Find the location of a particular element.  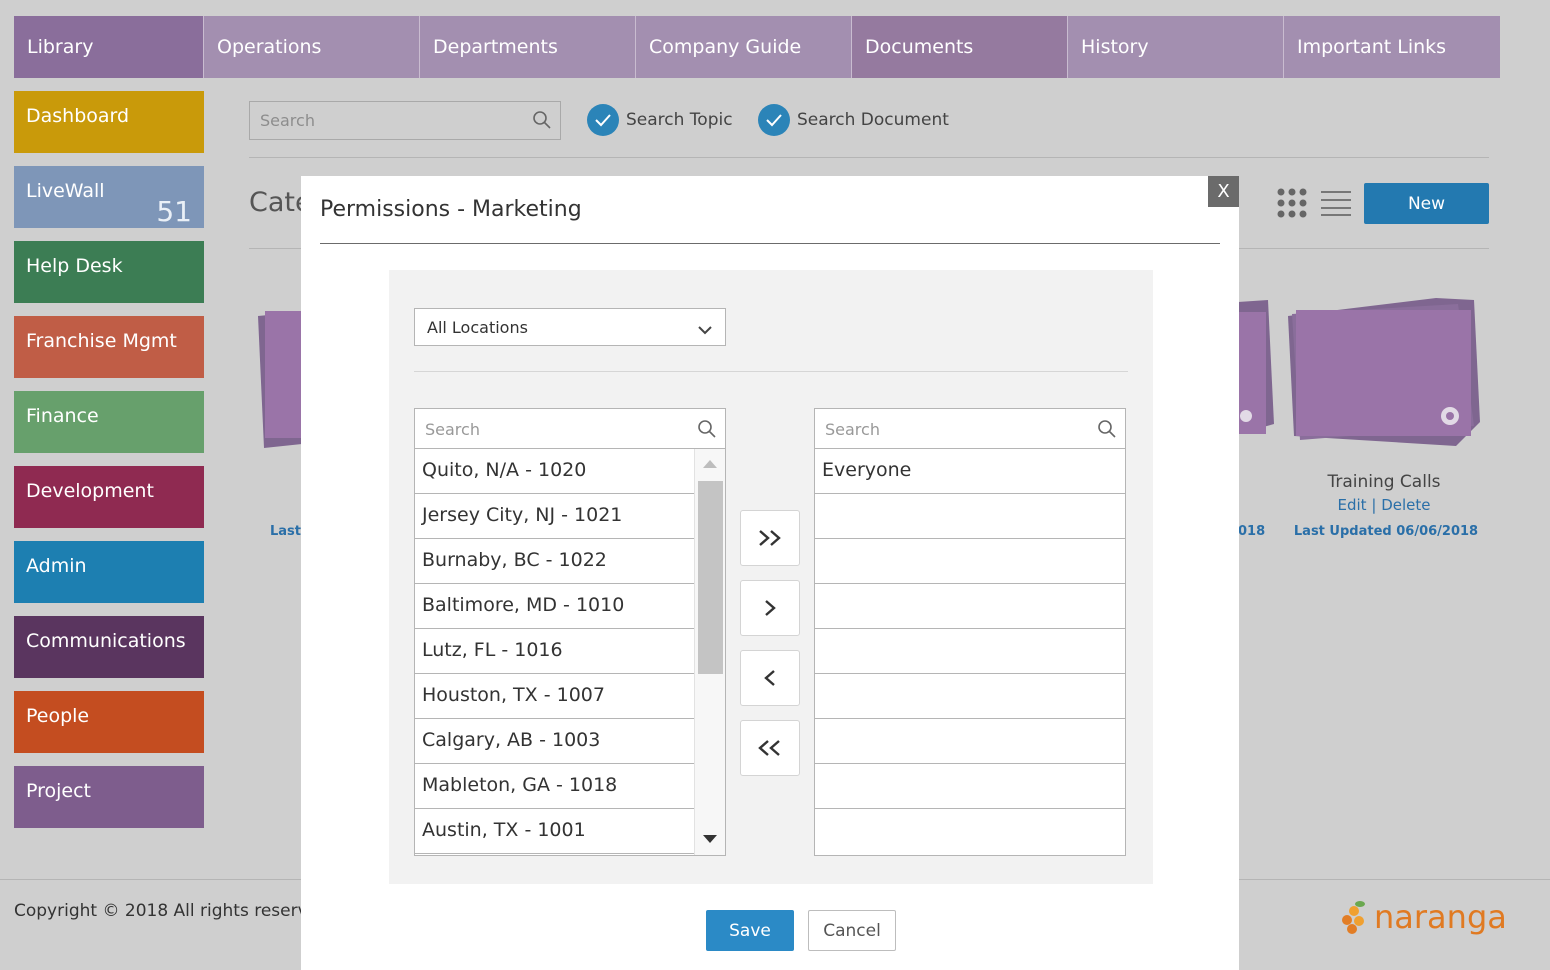

available-search-input: Search is located at coordinates (570, 429).